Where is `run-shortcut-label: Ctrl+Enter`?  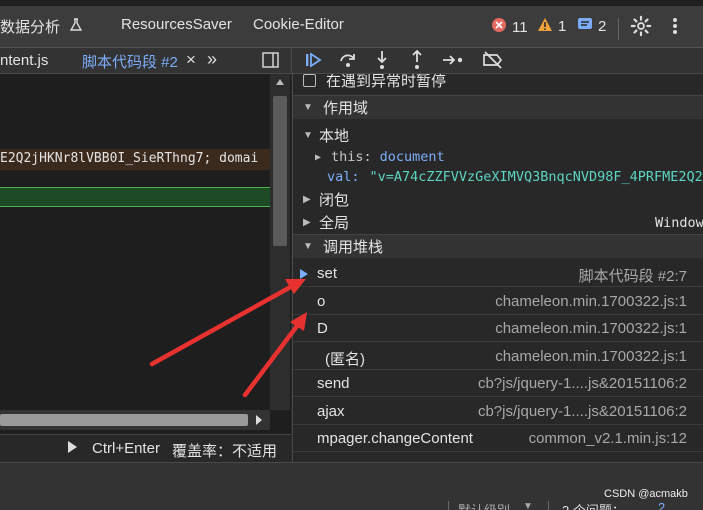 run-shortcut-label: Ctrl+Enter is located at coordinates (126, 448).